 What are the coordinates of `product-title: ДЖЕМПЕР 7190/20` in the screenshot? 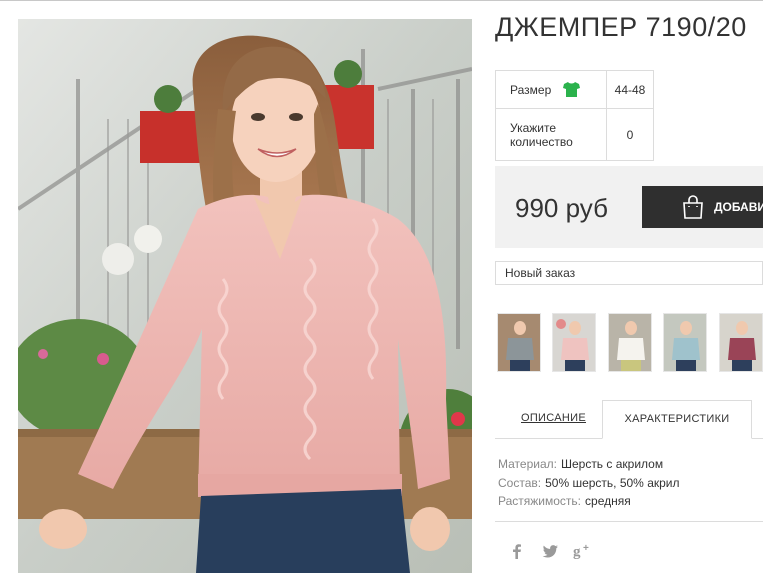 It's located at (621, 27).